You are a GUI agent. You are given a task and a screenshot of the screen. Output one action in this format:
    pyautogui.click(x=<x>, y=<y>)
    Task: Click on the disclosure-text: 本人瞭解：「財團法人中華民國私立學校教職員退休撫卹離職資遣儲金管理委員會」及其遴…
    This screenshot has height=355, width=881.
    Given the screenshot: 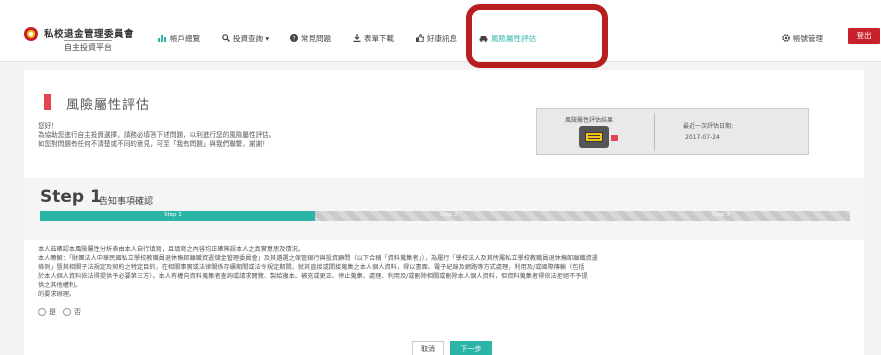 What is the action you would take?
    pyautogui.click(x=318, y=258)
    